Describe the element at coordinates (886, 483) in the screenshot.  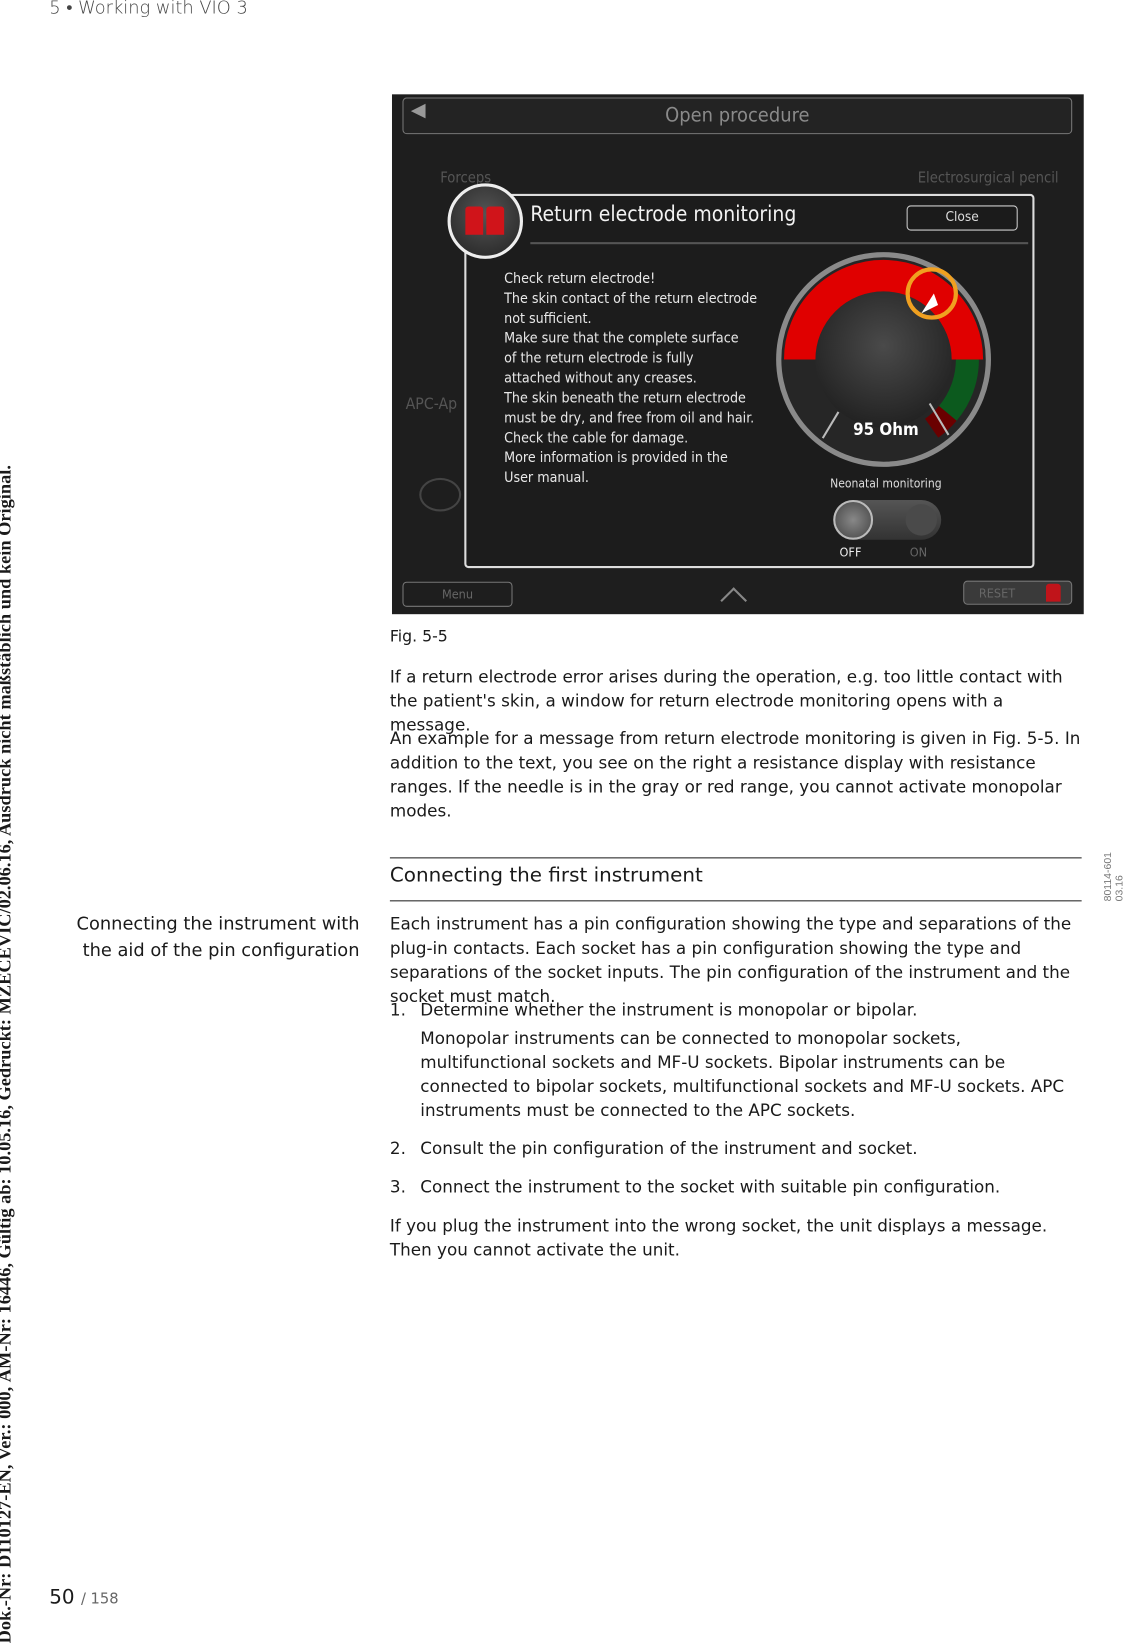
I see `neonatal-monitoring-label: Neonatal monitoring` at that location.